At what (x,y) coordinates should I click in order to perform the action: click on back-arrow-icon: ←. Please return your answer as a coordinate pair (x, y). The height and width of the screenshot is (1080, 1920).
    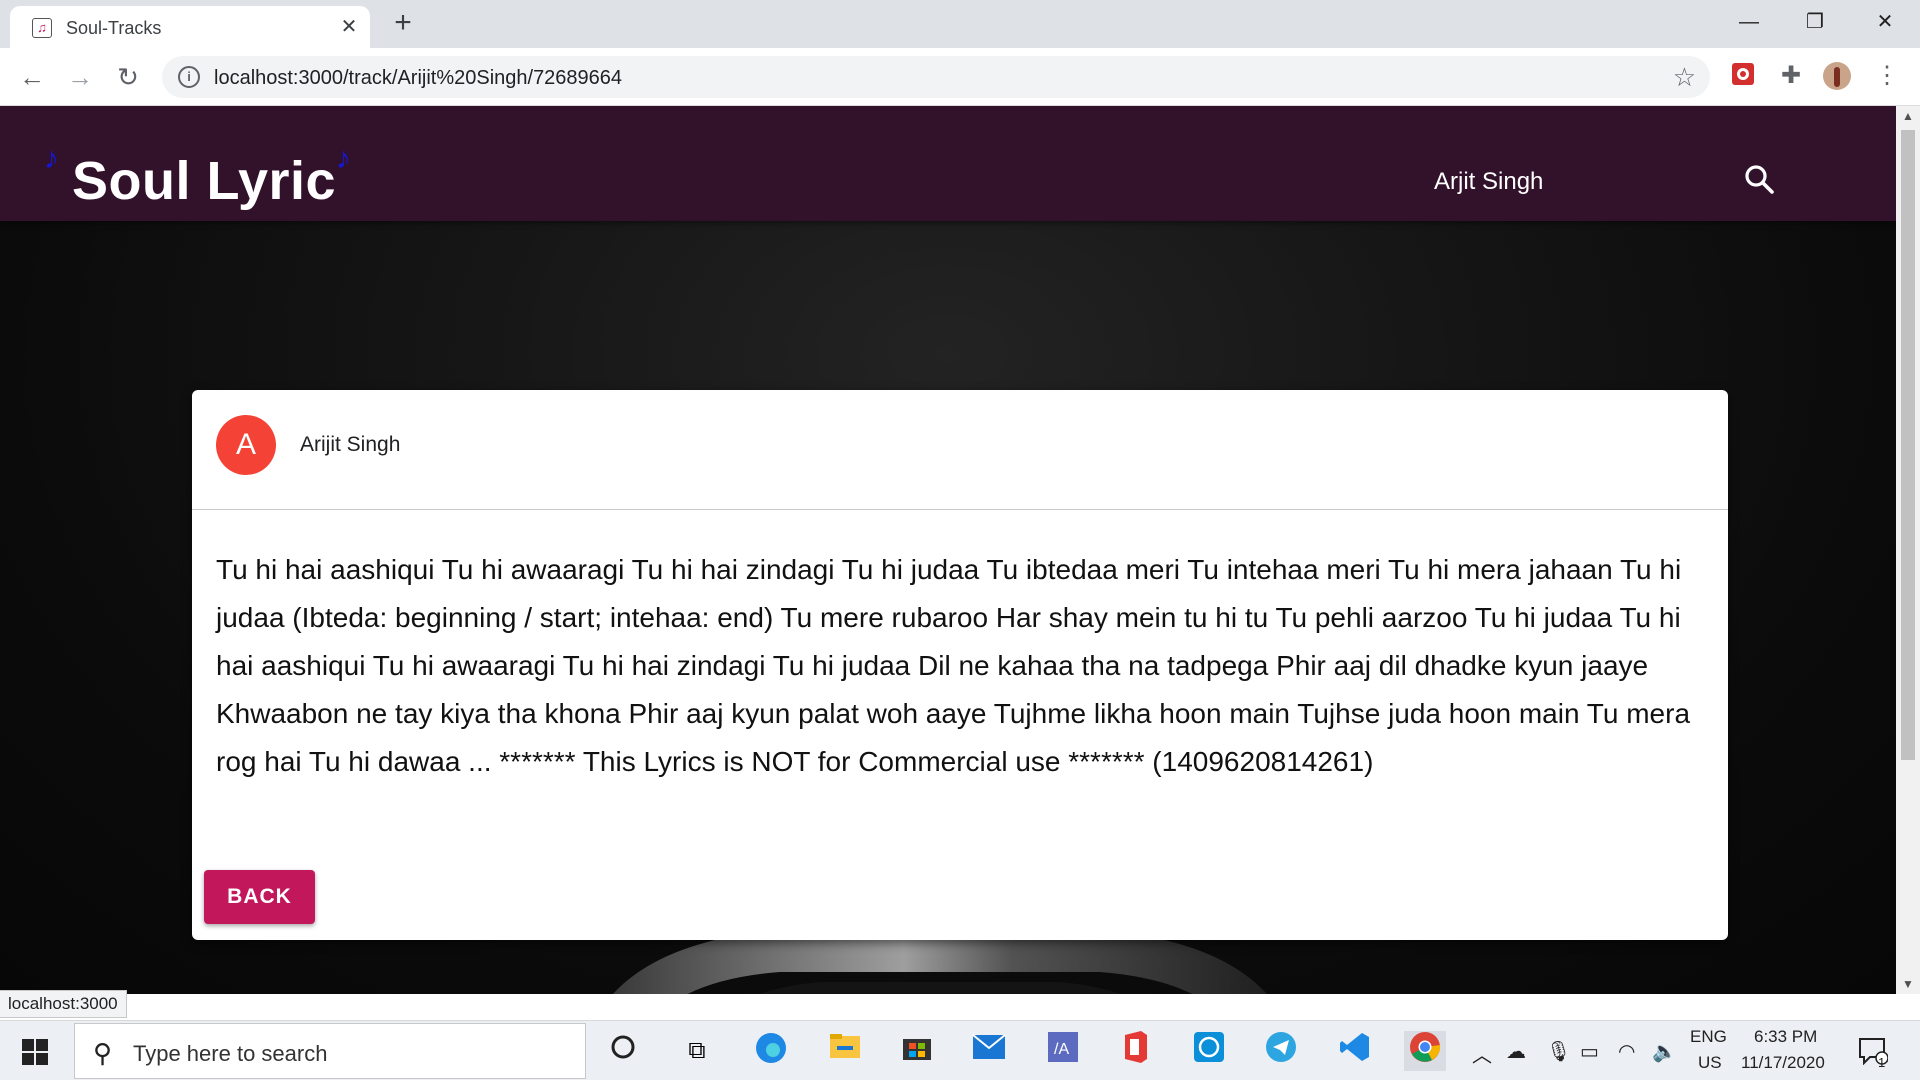
    Looking at the image, I should click on (32, 77).